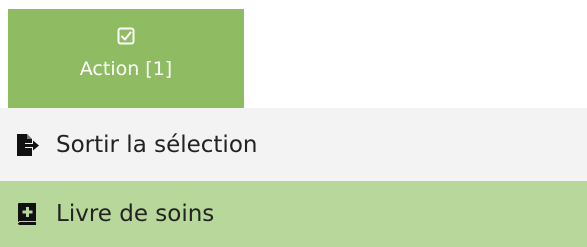  Describe the element at coordinates (126, 36) in the screenshot. I see `checkbox-checked-icon` at that location.